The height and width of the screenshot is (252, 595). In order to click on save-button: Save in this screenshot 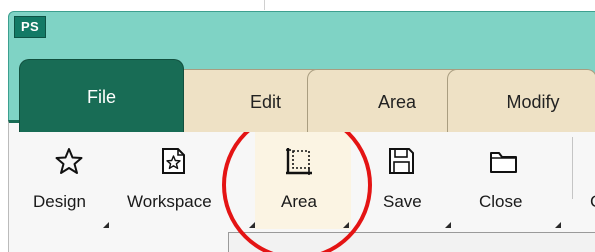, I will do `click(412, 177)`.